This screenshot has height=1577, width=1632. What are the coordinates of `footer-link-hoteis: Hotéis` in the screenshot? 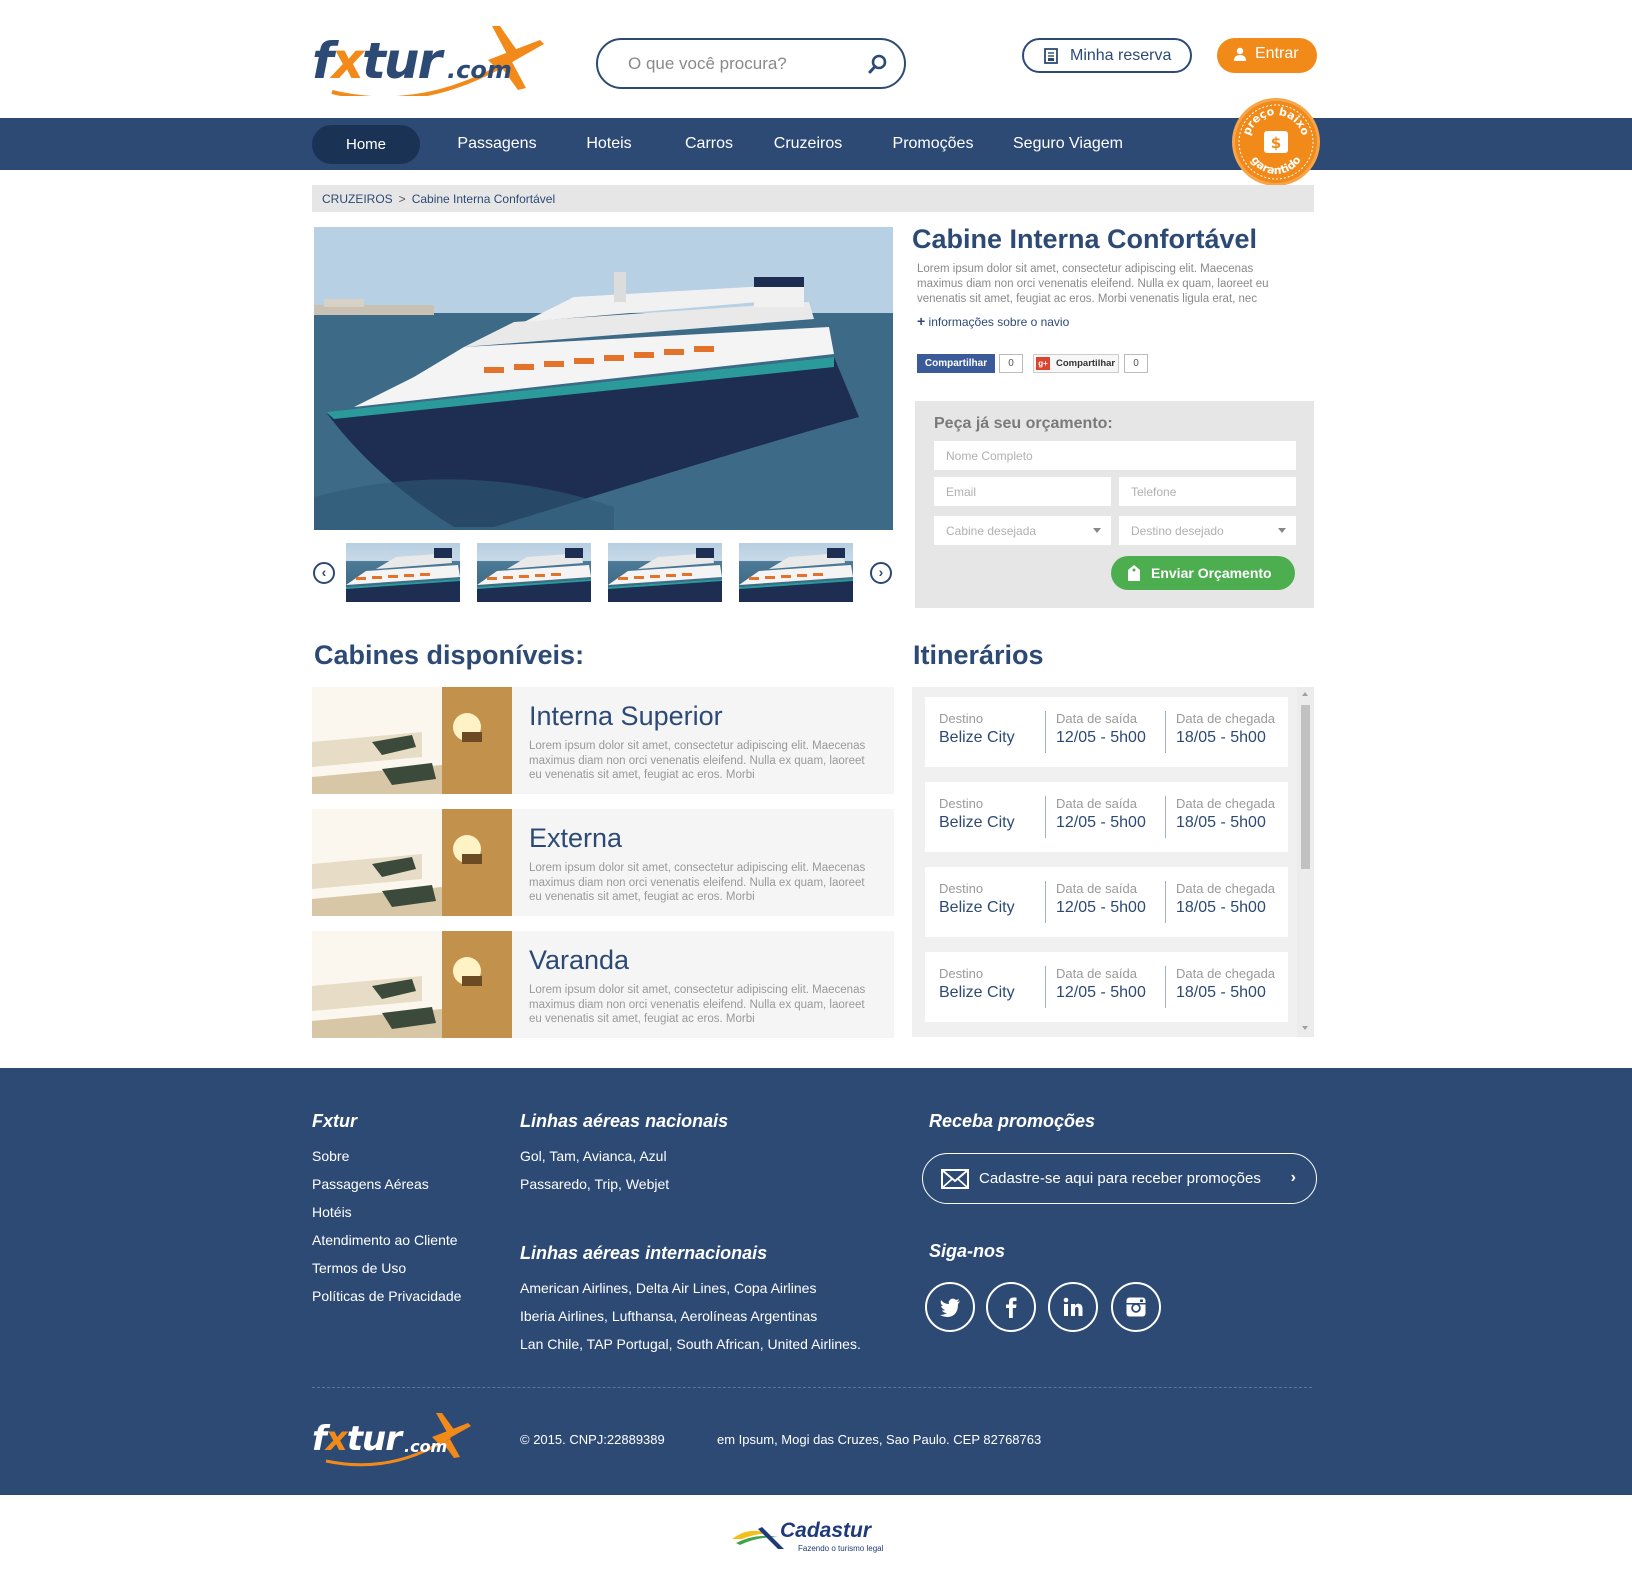 It's located at (332, 1212).